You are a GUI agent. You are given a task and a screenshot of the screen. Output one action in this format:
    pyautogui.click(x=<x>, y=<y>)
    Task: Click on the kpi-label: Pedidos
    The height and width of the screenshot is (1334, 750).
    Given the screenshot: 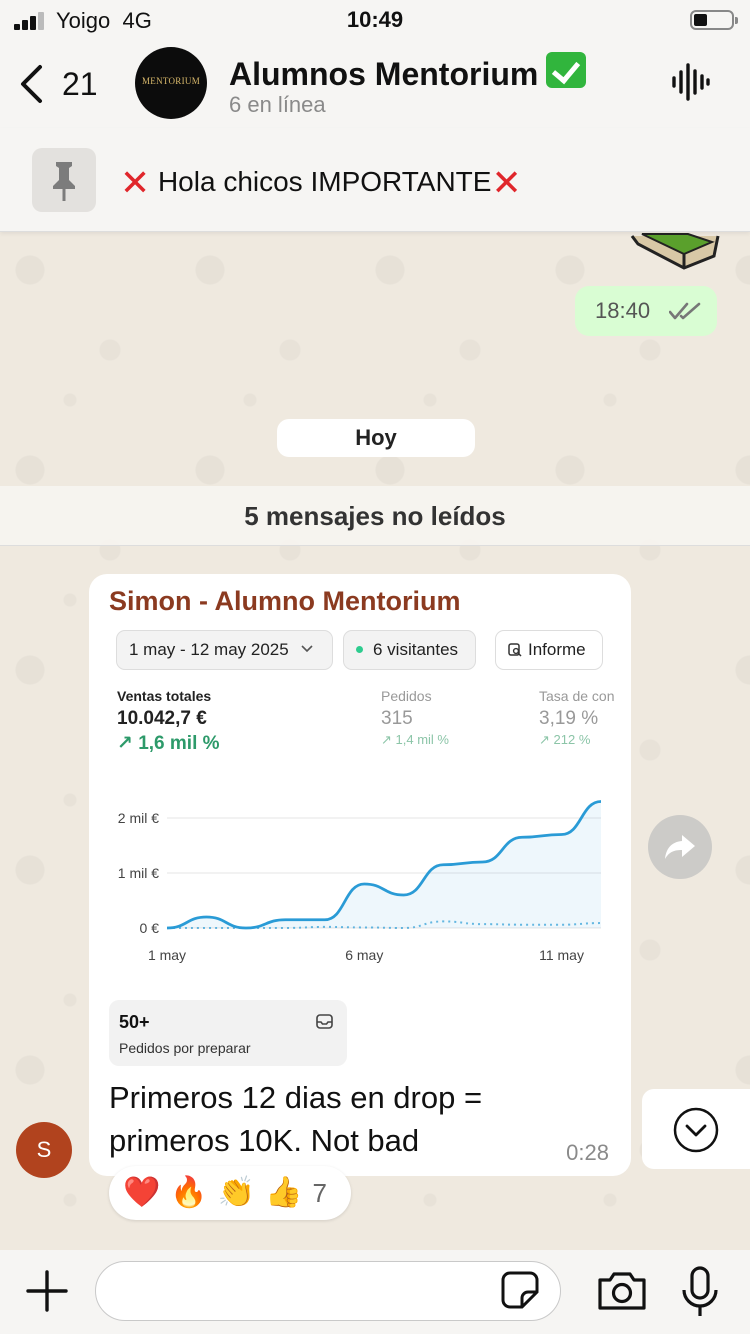 What is the action you would take?
    pyautogui.click(x=406, y=696)
    